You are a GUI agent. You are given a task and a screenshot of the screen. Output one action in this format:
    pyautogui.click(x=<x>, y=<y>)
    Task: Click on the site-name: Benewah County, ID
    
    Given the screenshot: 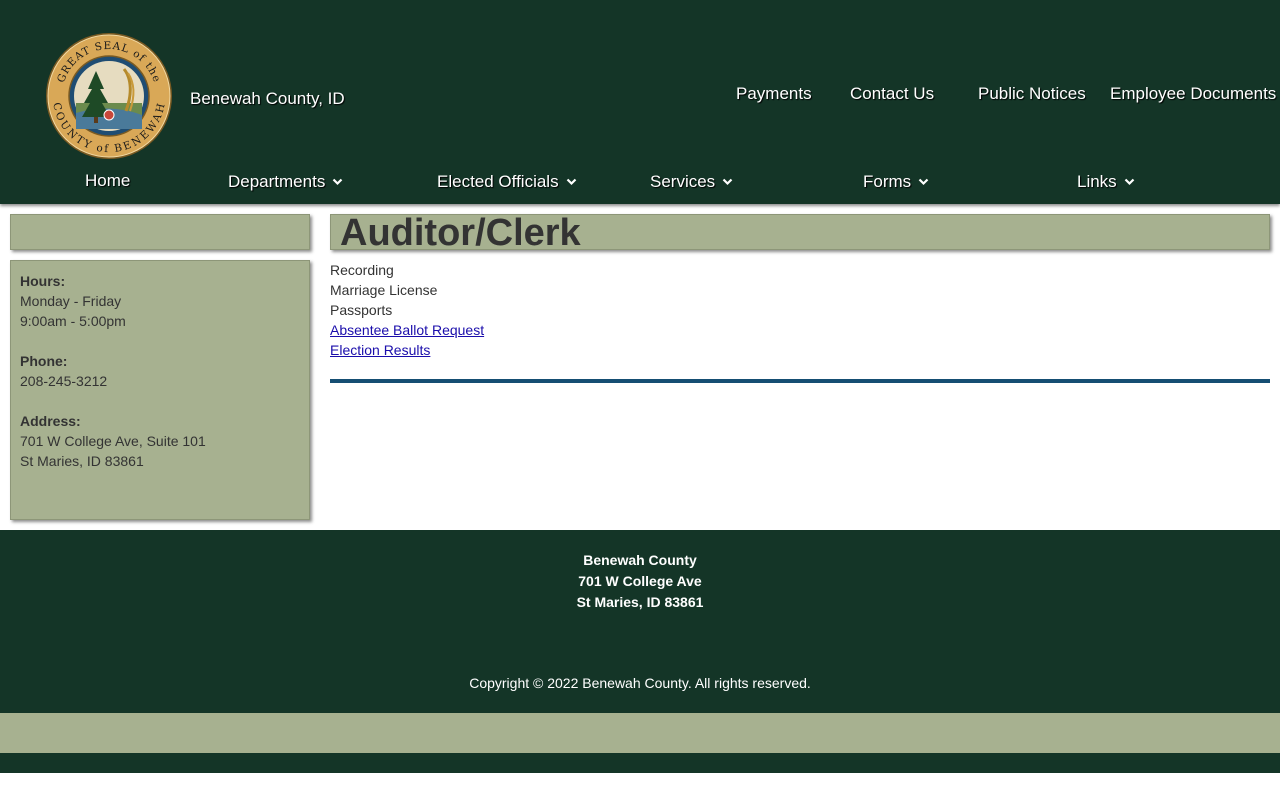 What is the action you would take?
    pyautogui.click(x=267, y=99)
    